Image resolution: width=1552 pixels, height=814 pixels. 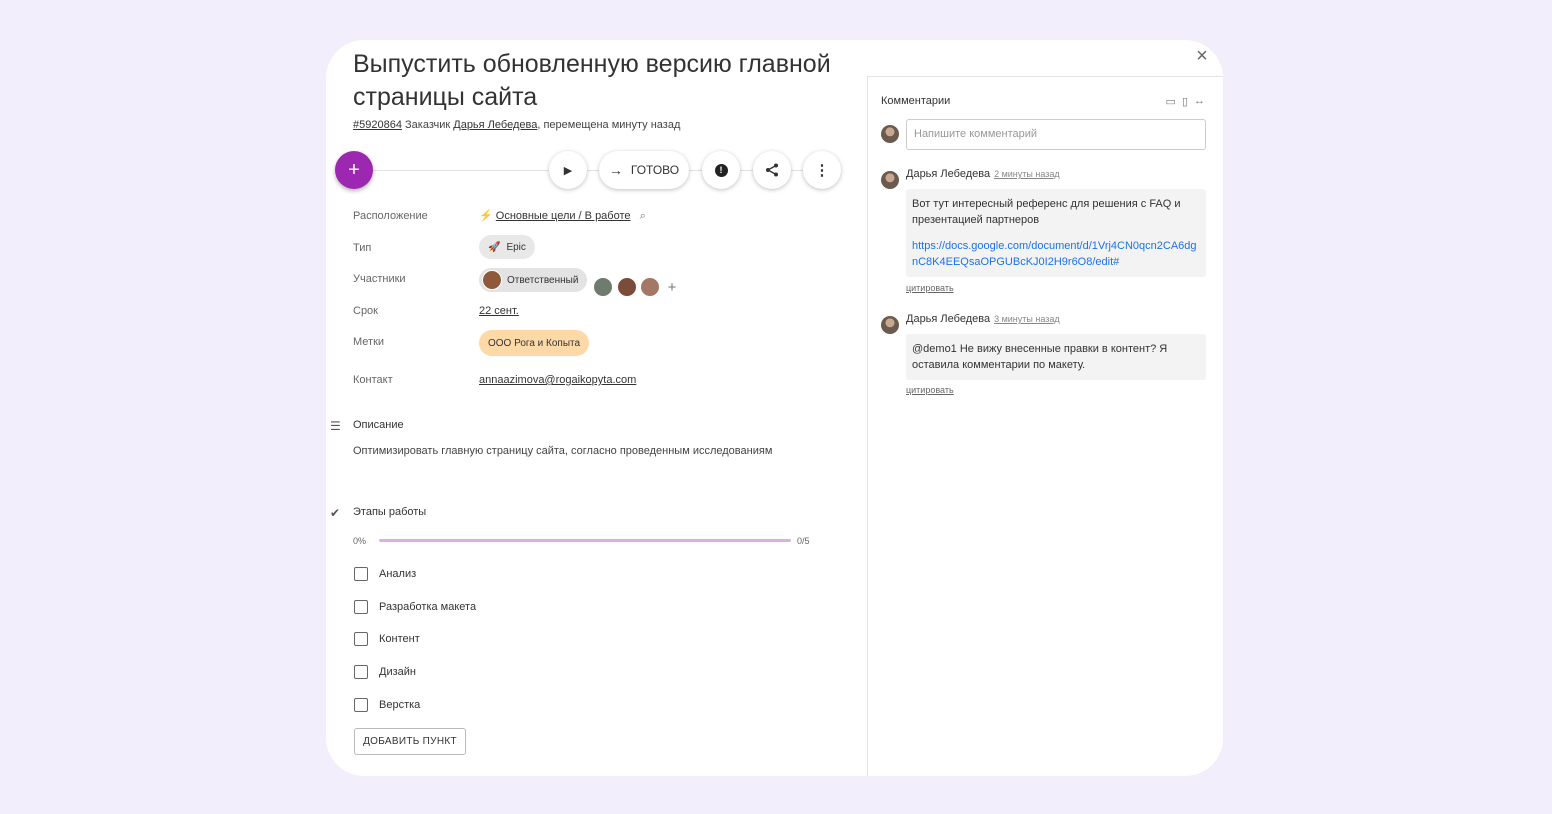 I want to click on contact-link: annaazimova@rogaikopyta.com, so click(x=557, y=380).